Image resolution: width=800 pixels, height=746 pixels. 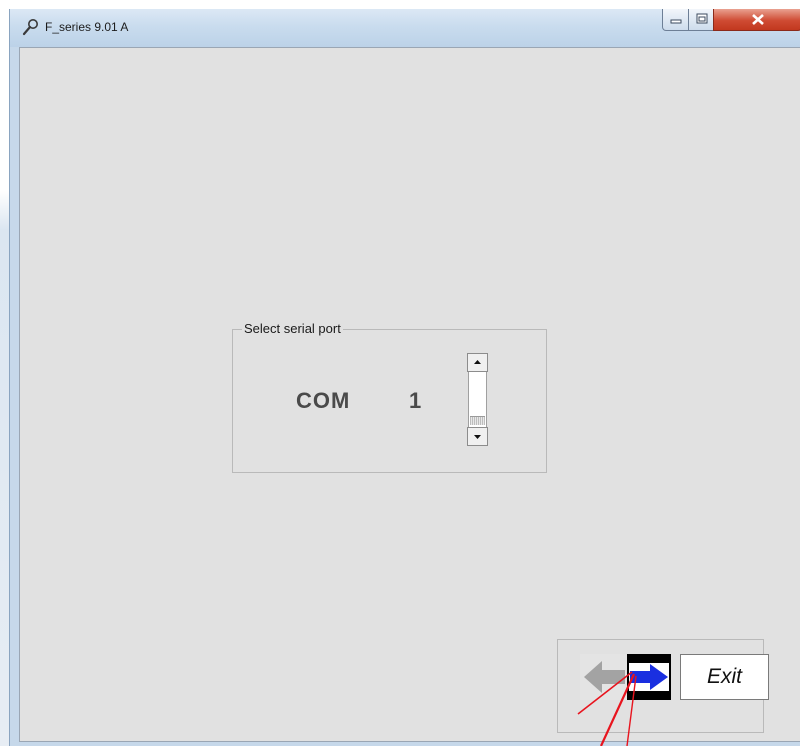 I want to click on navigation-group: Exit, so click(x=663, y=686).